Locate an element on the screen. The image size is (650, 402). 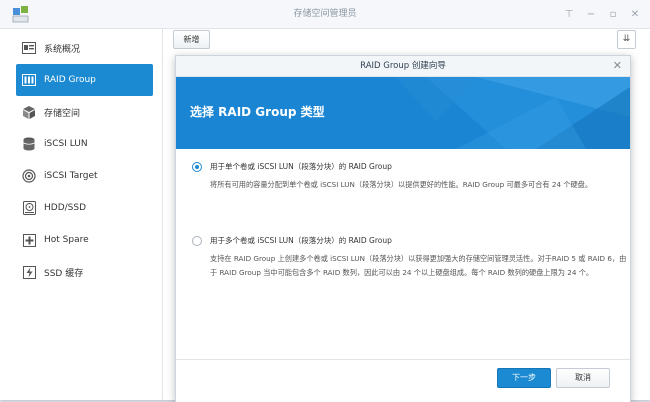
banner-title: 选择 RAID Group 类型 is located at coordinates (257, 112).